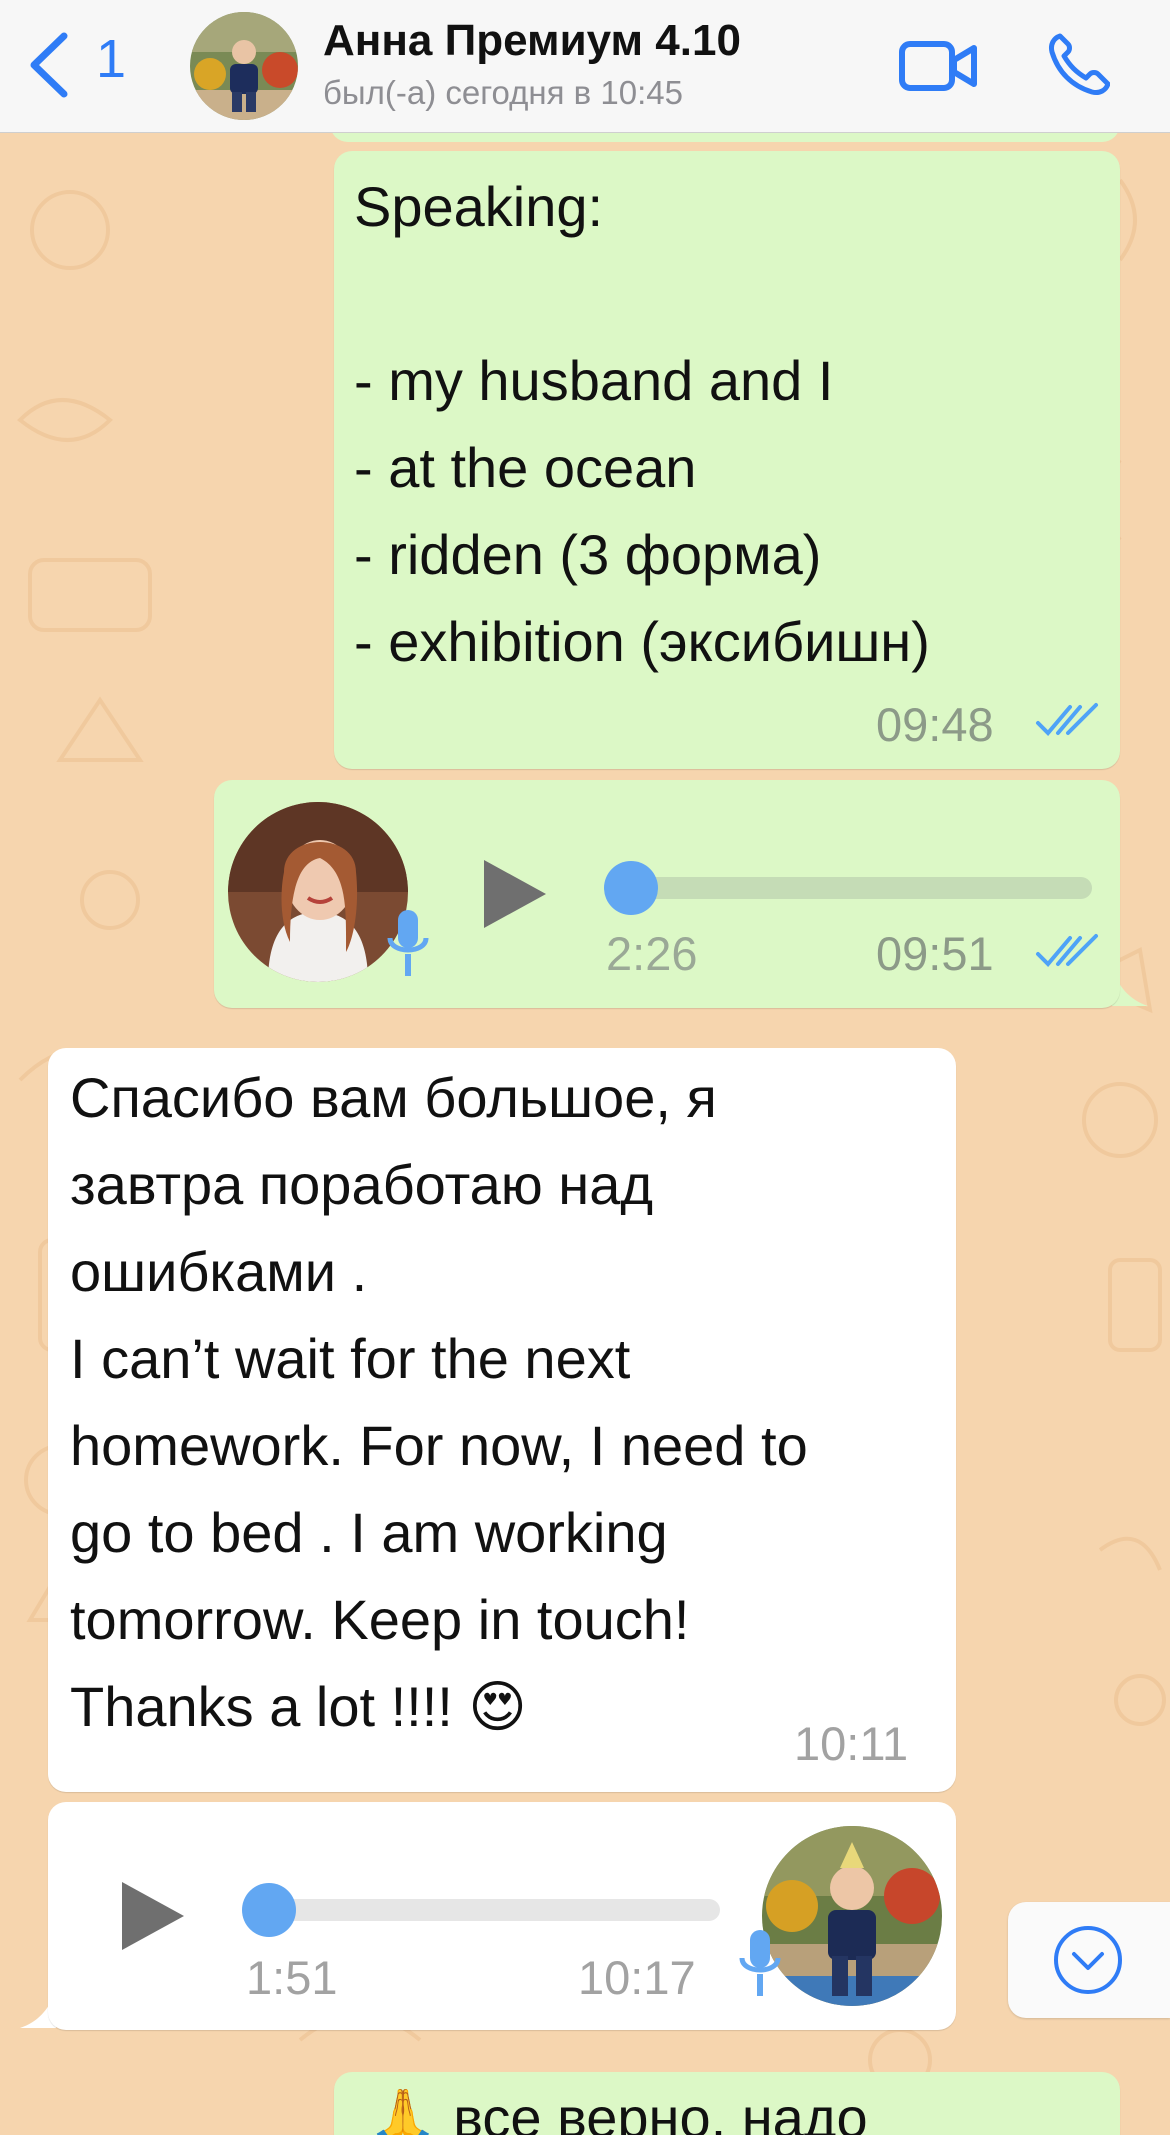 This screenshot has height=2135, width=1170. I want to click on video-camera-icon, so click(938, 66).